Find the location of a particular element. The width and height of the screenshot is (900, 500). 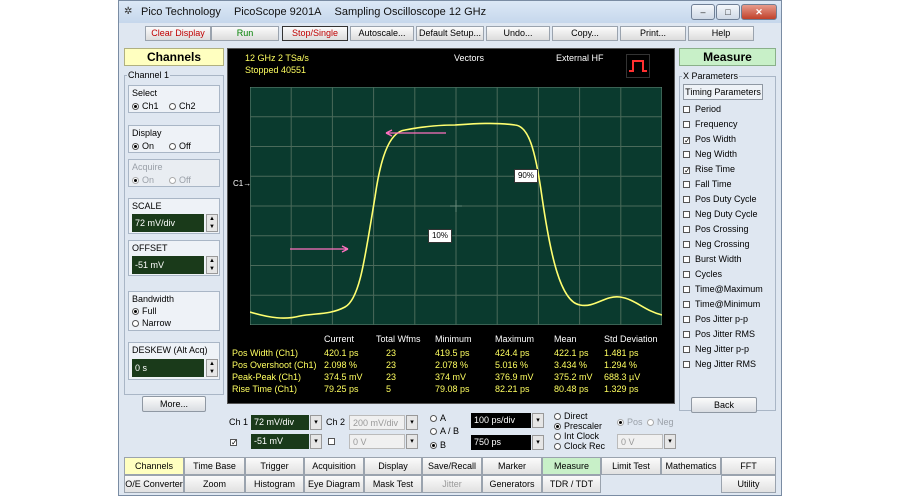

param-checkbox: Time@Maximum is located at coordinates (723, 289).